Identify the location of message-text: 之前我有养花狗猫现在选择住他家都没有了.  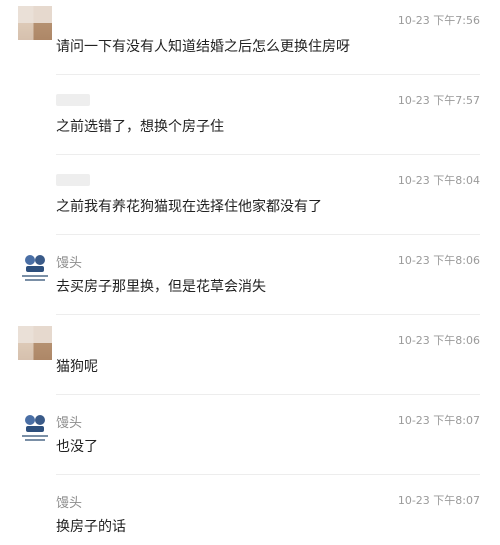
(189, 207).